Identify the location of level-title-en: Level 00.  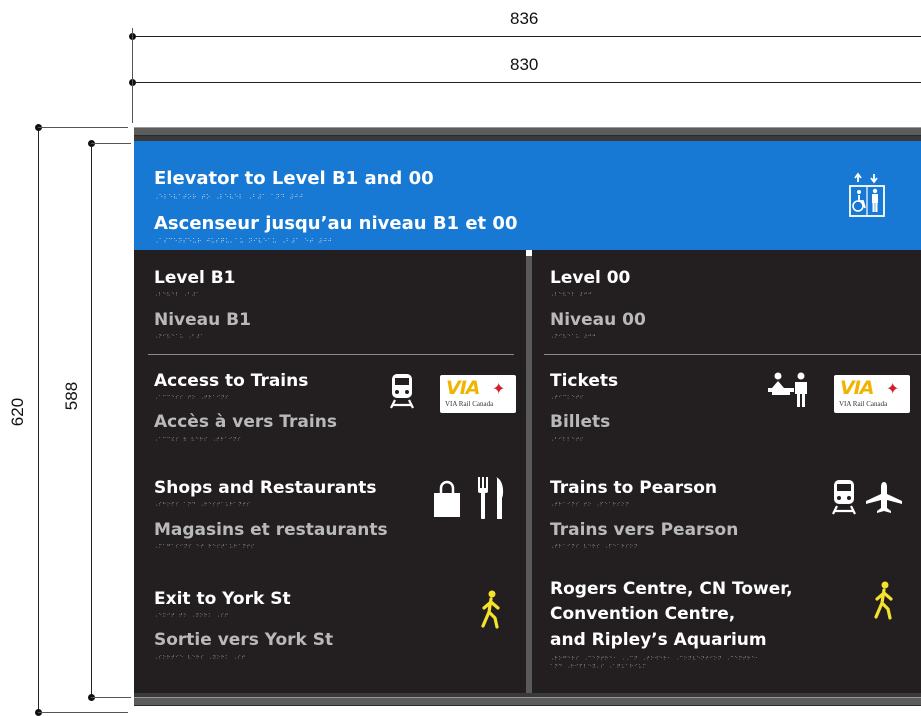
(590, 278).